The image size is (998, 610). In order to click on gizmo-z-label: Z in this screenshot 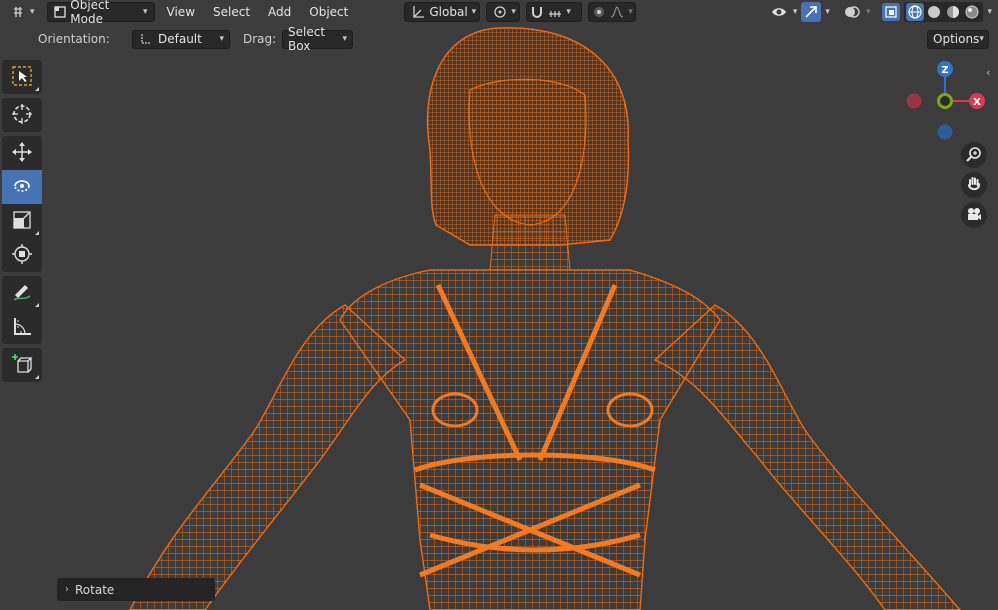, I will do `click(944, 70)`.